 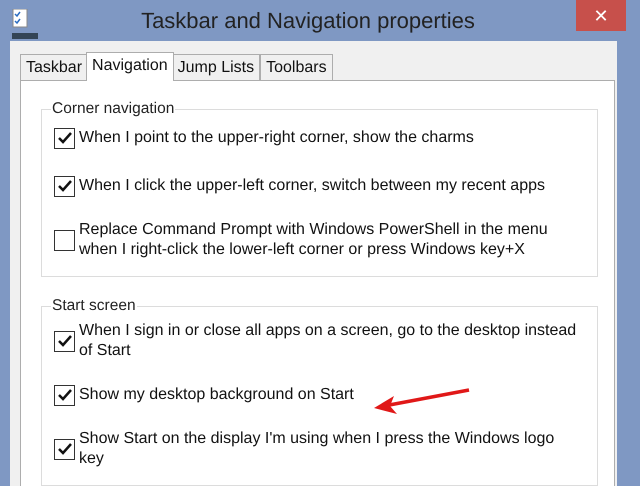 What do you see at coordinates (54, 67) in the screenshot?
I see `tab: Taskbar` at bounding box center [54, 67].